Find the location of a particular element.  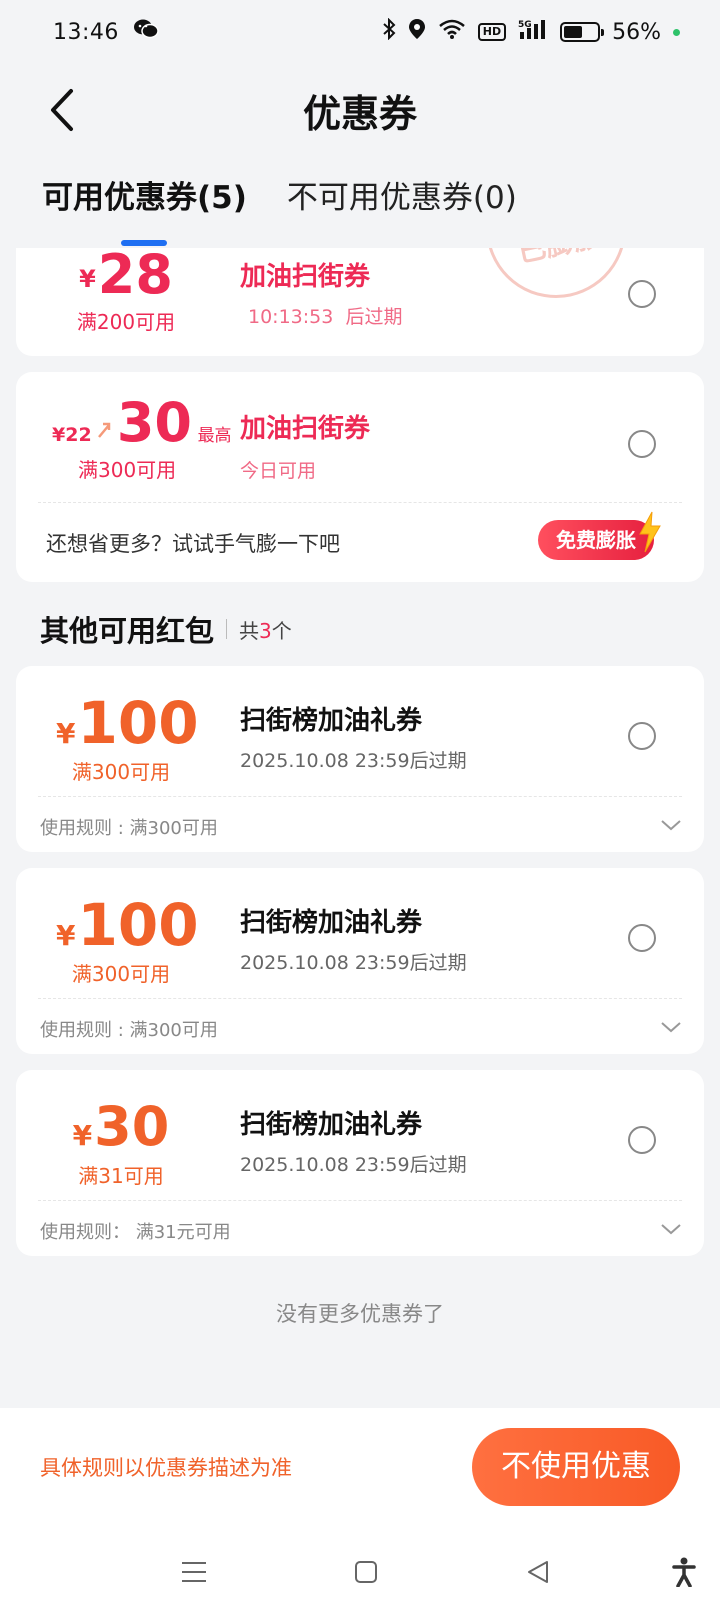

lightning-icon is located at coordinates (650, 532).